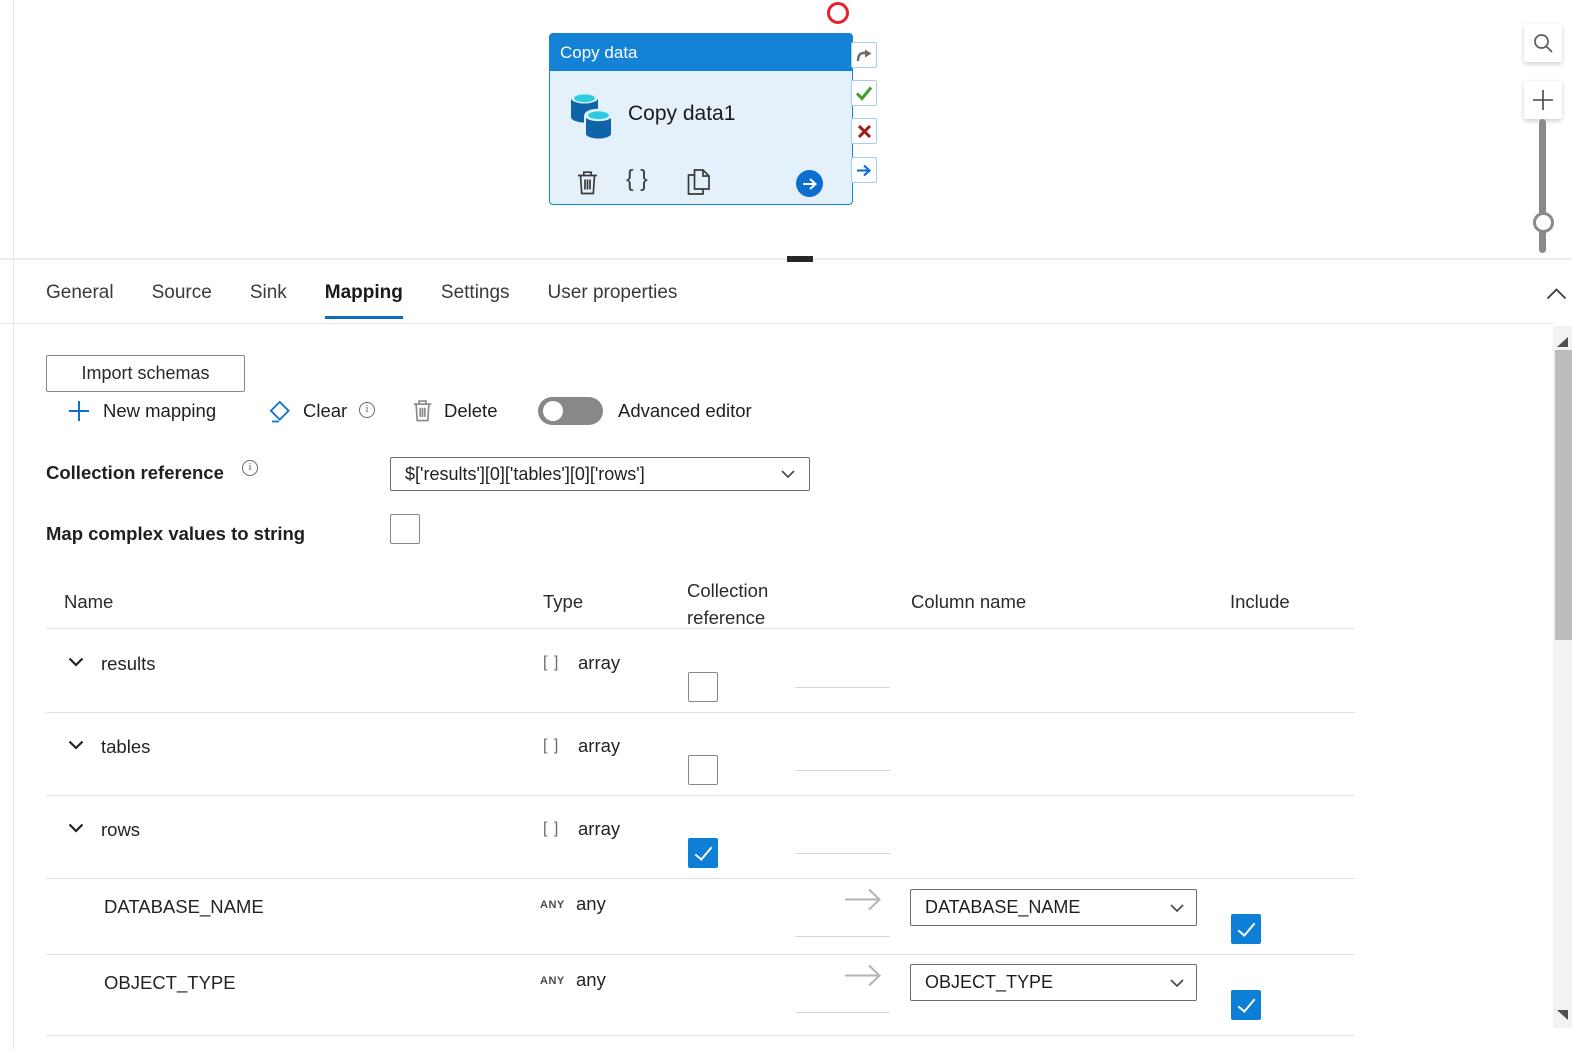 This screenshot has height=1050, width=1572. What do you see at coordinates (170, 982) in the screenshot?
I see `field-name: OBJECT_TYPE` at bounding box center [170, 982].